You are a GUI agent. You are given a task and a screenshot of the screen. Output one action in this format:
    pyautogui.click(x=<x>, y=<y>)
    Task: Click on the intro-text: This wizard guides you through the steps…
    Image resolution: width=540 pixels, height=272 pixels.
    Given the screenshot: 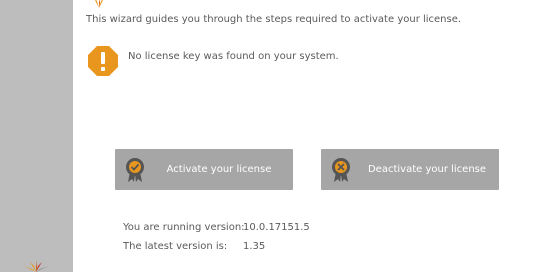 What is the action you would take?
    pyautogui.click(x=274, y=19)
    